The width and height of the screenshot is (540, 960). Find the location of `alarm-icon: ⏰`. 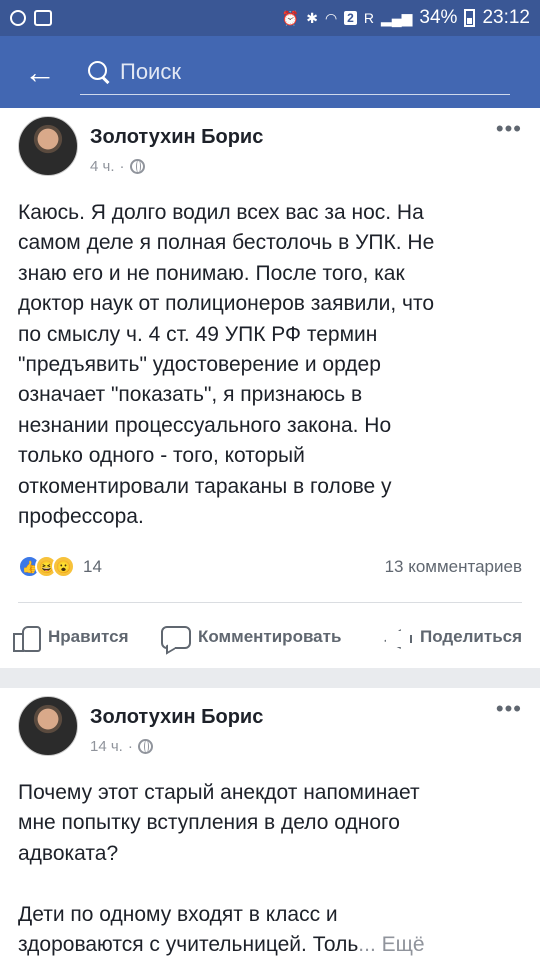

alarm-icon: ⏰ is located at coordinates (290, 17).